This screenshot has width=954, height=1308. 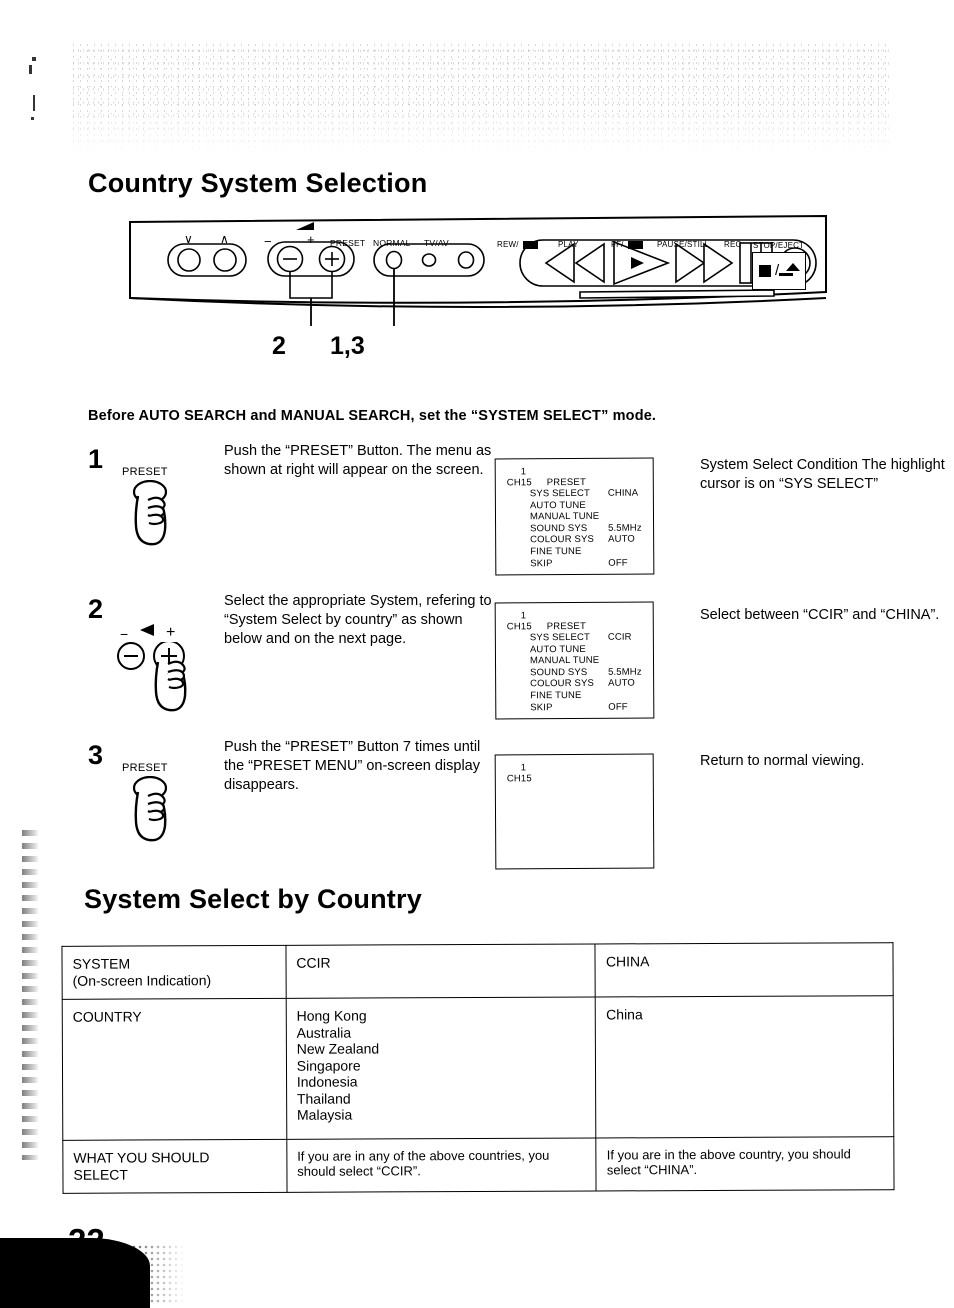 What do you see at coordinates (124, 634) in the screenshot?
I see `minus-label: −` at bounding box center [124, 634].